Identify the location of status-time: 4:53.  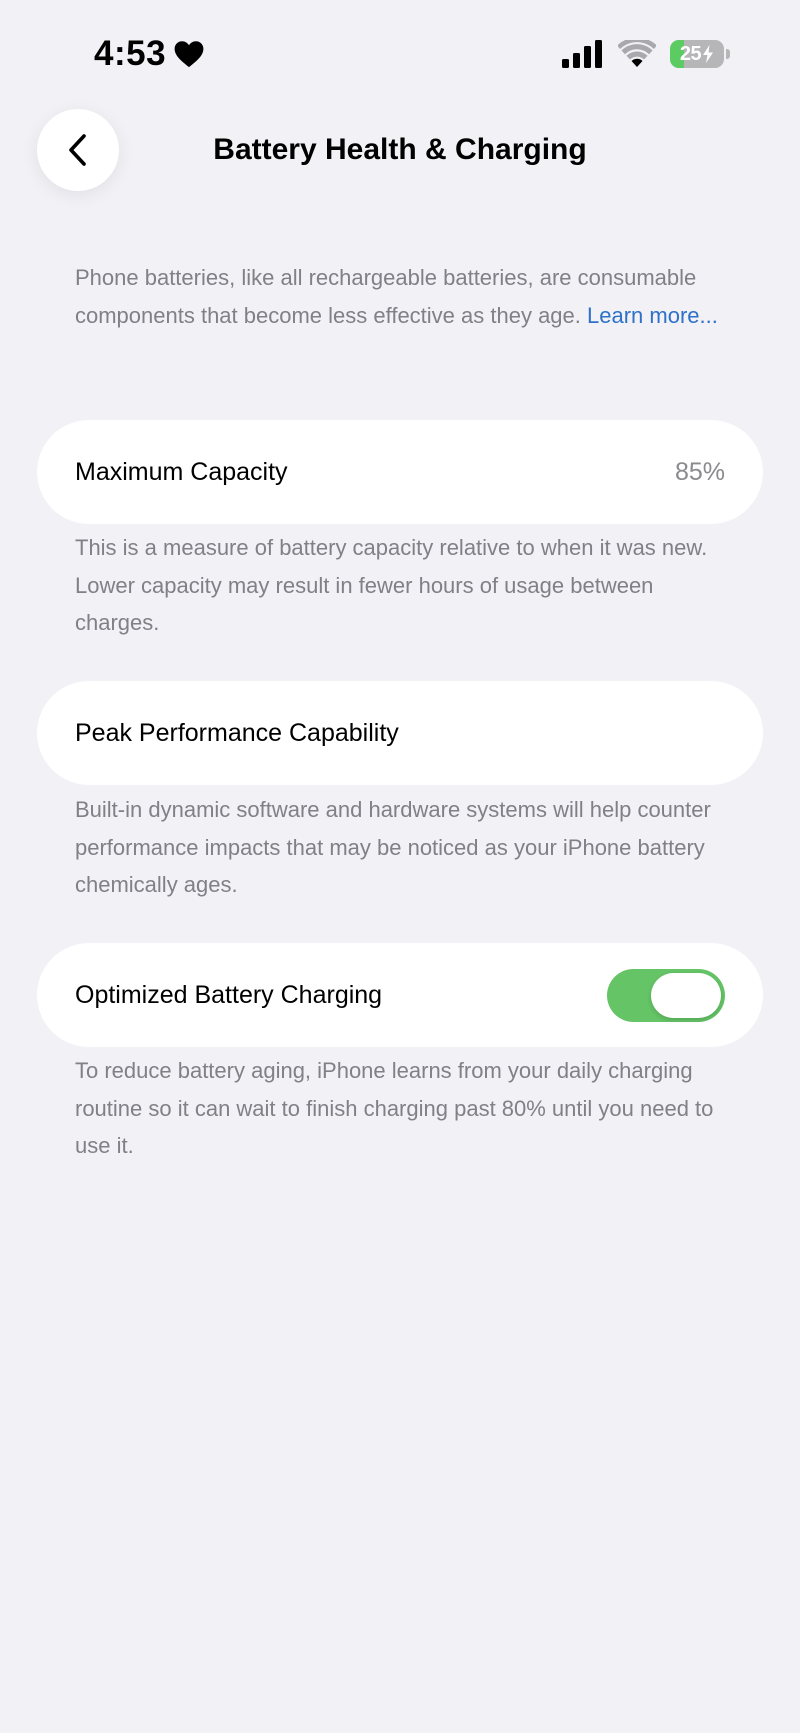
(130, 53).